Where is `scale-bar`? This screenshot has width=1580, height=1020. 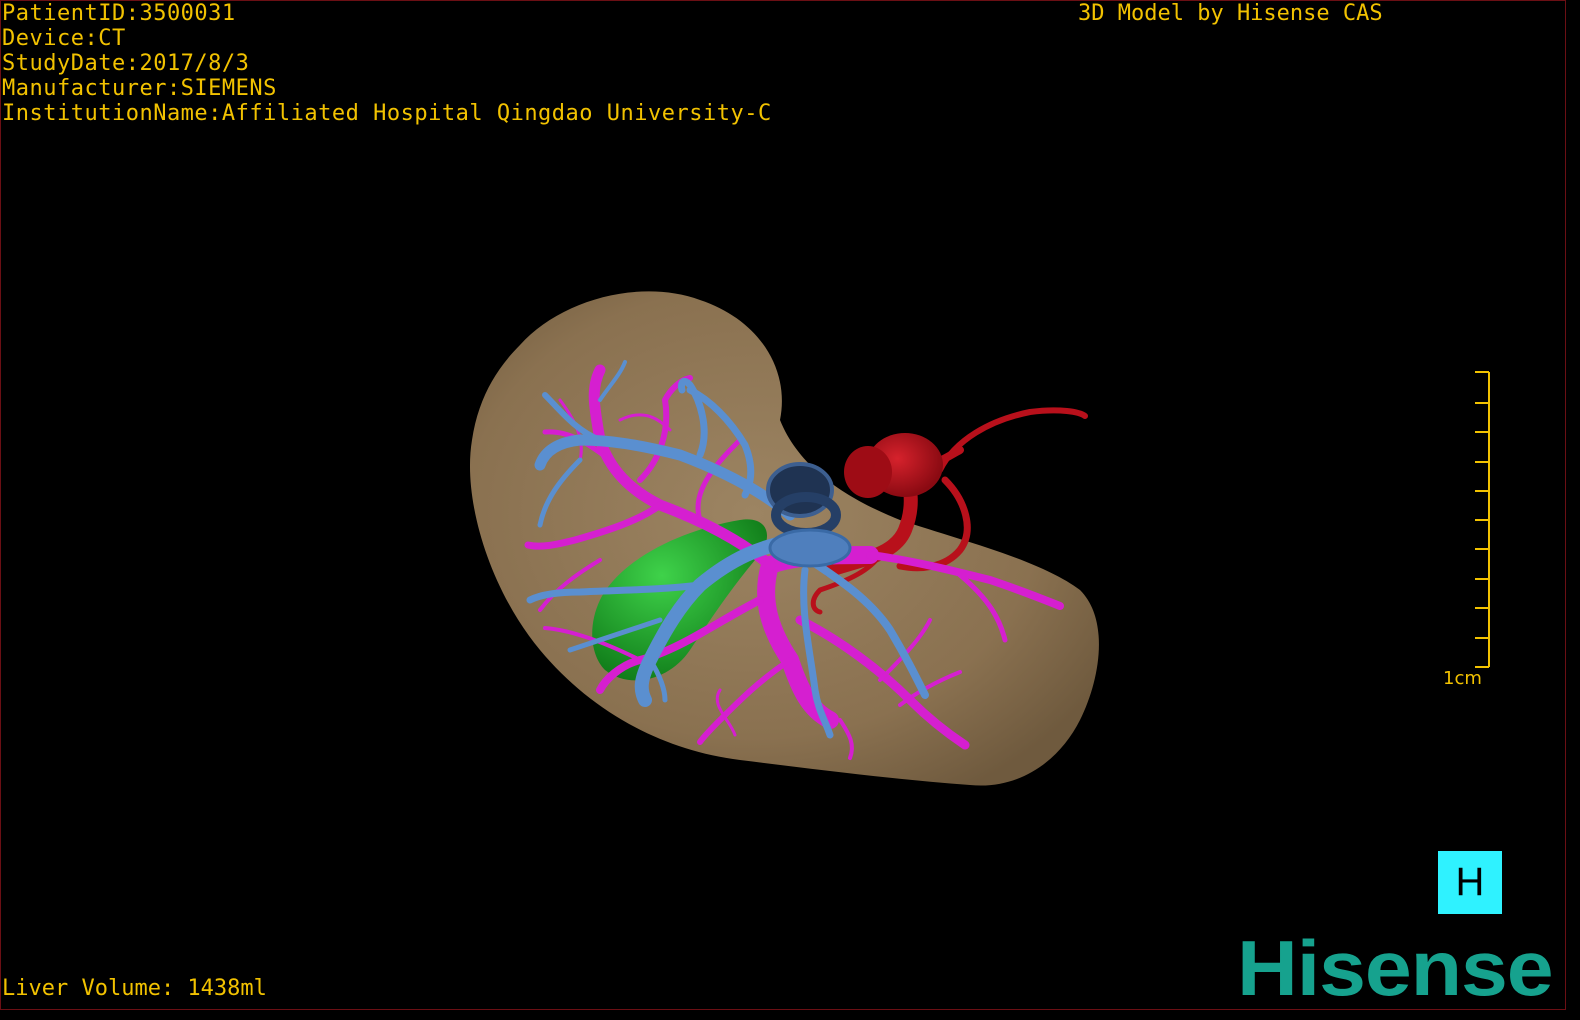
scale-bar is located at coordinates (1482, 519).